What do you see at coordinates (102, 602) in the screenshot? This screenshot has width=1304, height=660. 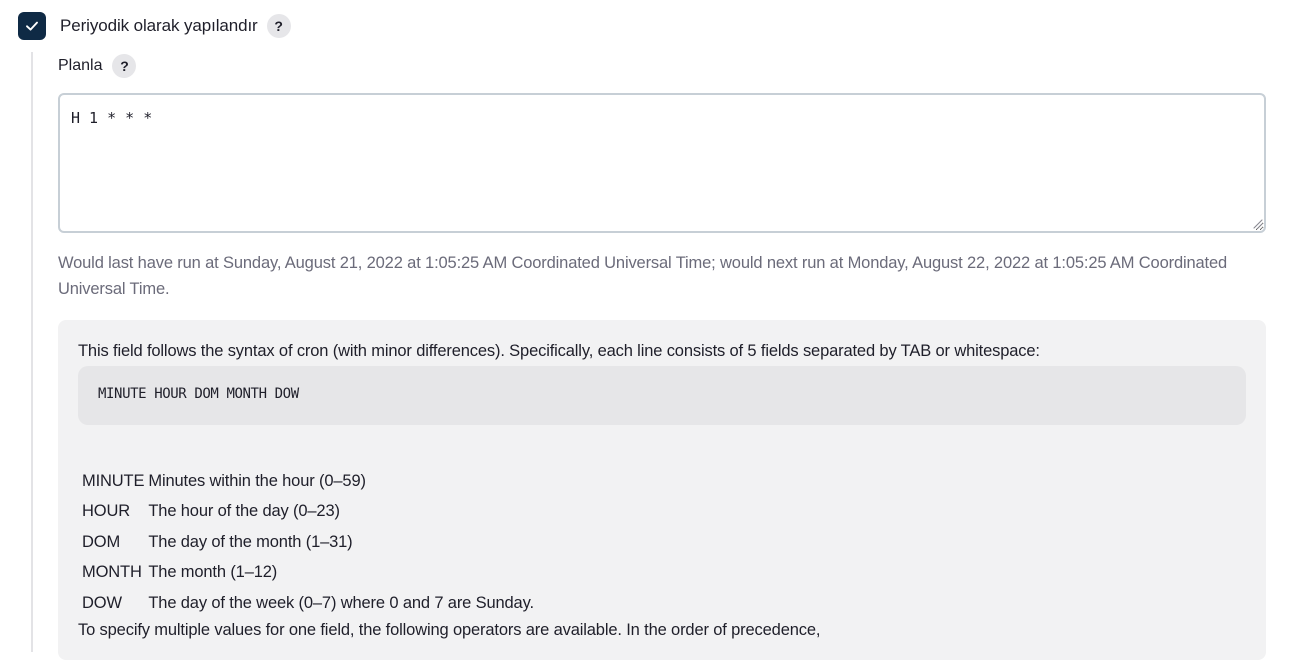 I see `field-name: DOW` at bounding box center [102, 602].